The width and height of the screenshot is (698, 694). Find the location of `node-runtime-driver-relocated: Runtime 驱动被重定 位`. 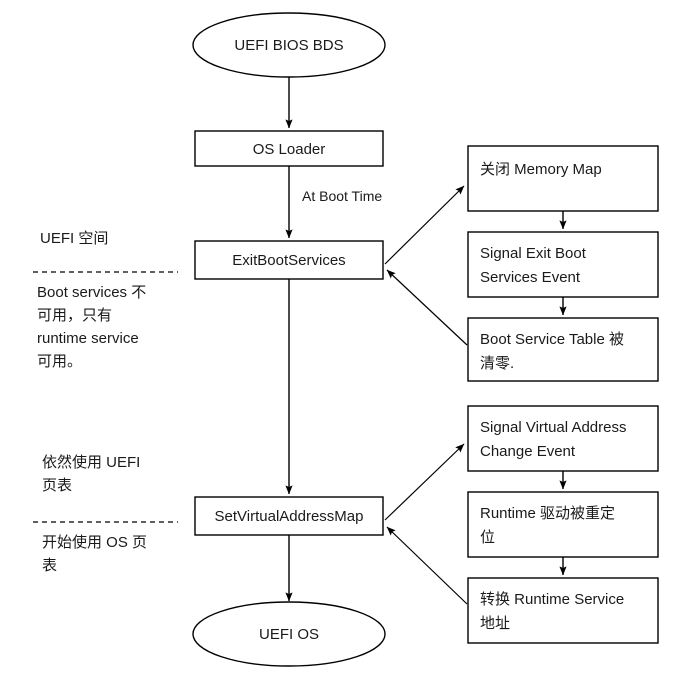

node-runtime-driver-relocated: Runtime 驱动被重定 位 is located at coordinates (563, 524).